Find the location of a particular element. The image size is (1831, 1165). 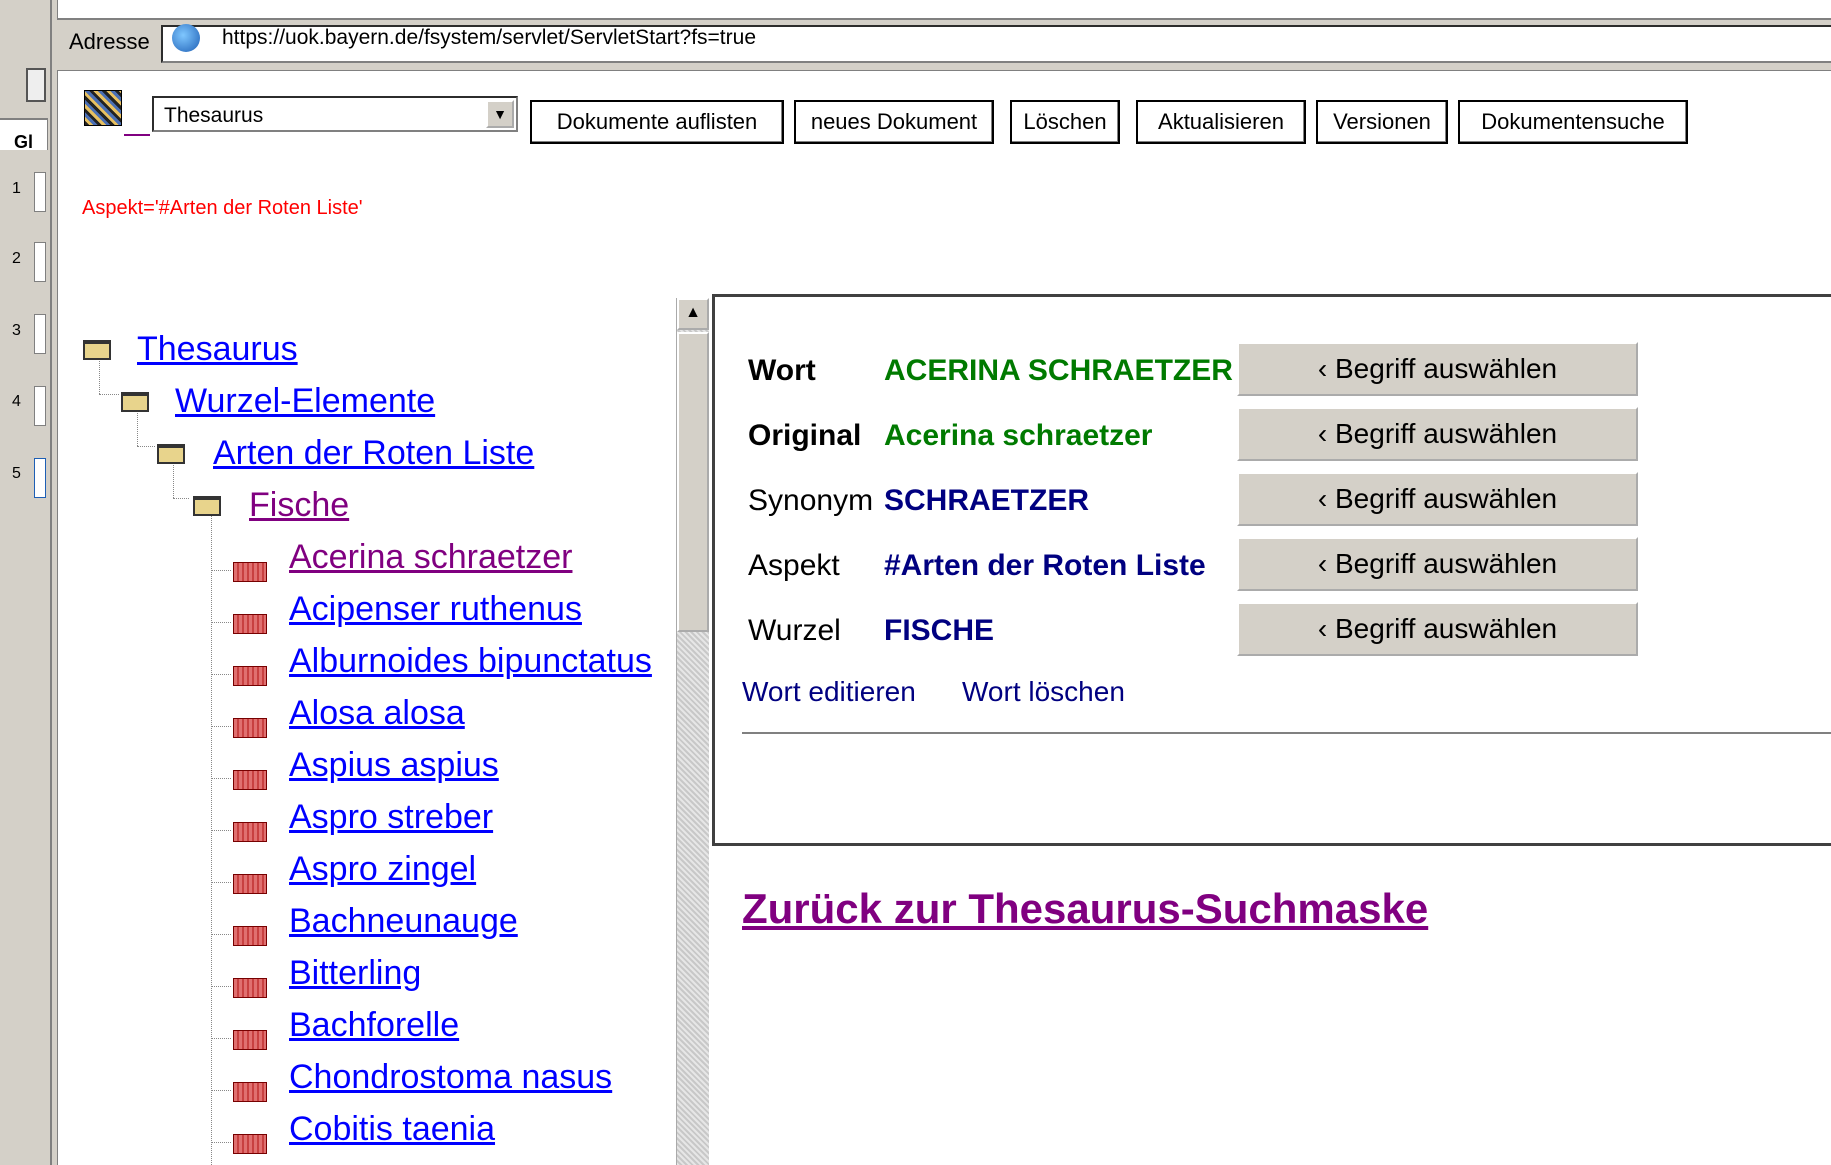

document-icon is located at coordinates (36, 85).